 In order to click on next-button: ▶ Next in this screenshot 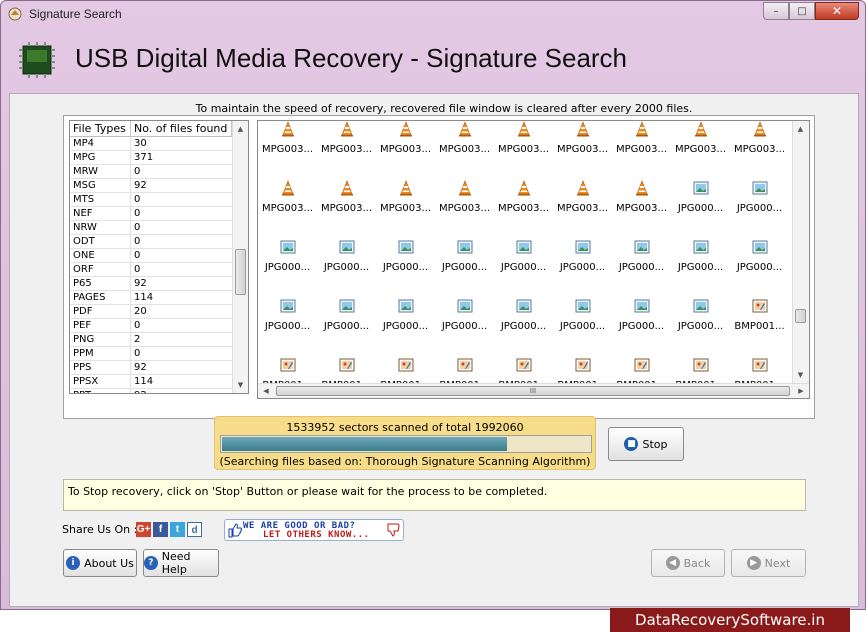, I will do `click(768, 563)`.